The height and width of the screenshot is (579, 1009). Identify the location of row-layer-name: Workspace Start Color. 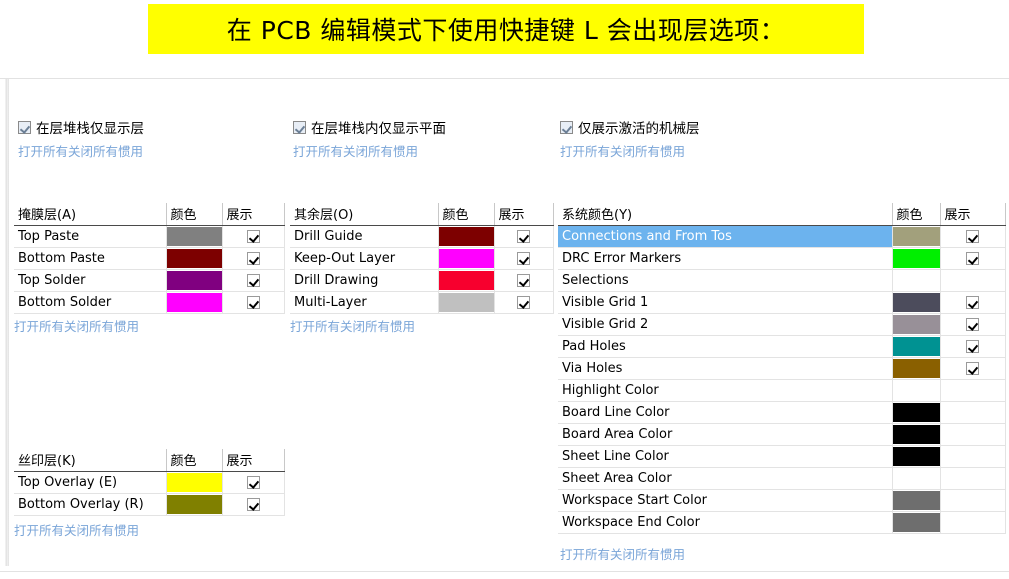
(725, 500).